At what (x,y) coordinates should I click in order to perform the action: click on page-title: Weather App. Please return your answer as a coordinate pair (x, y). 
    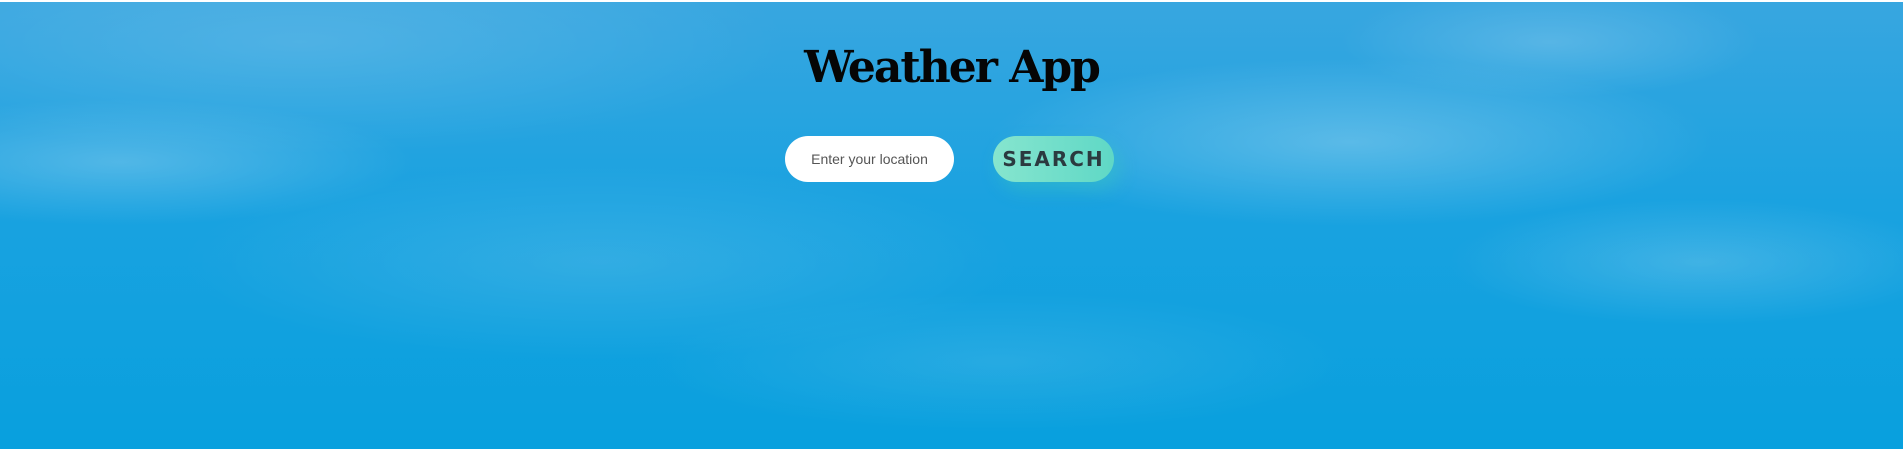
    Looking at the image, I should click on (952, 67).